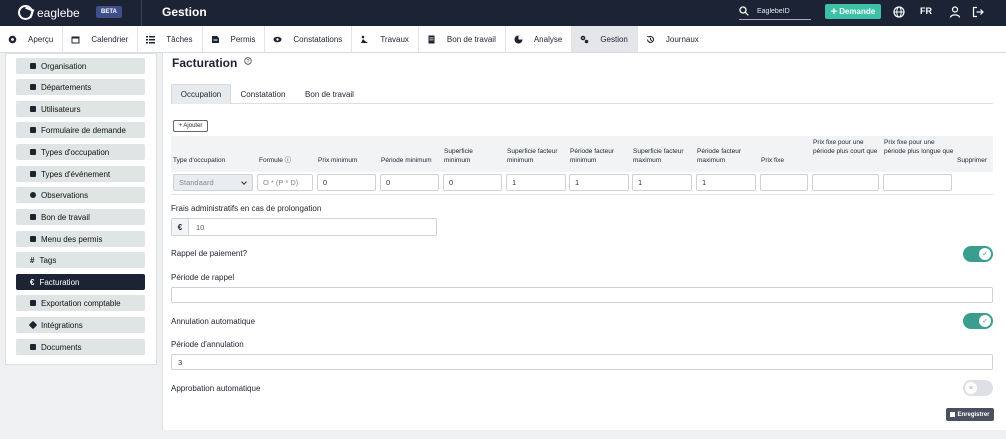 The image size is (1006, 439). Describe the element at coordinates (783, 11) in the screenshot. I see `search-input` at that location.